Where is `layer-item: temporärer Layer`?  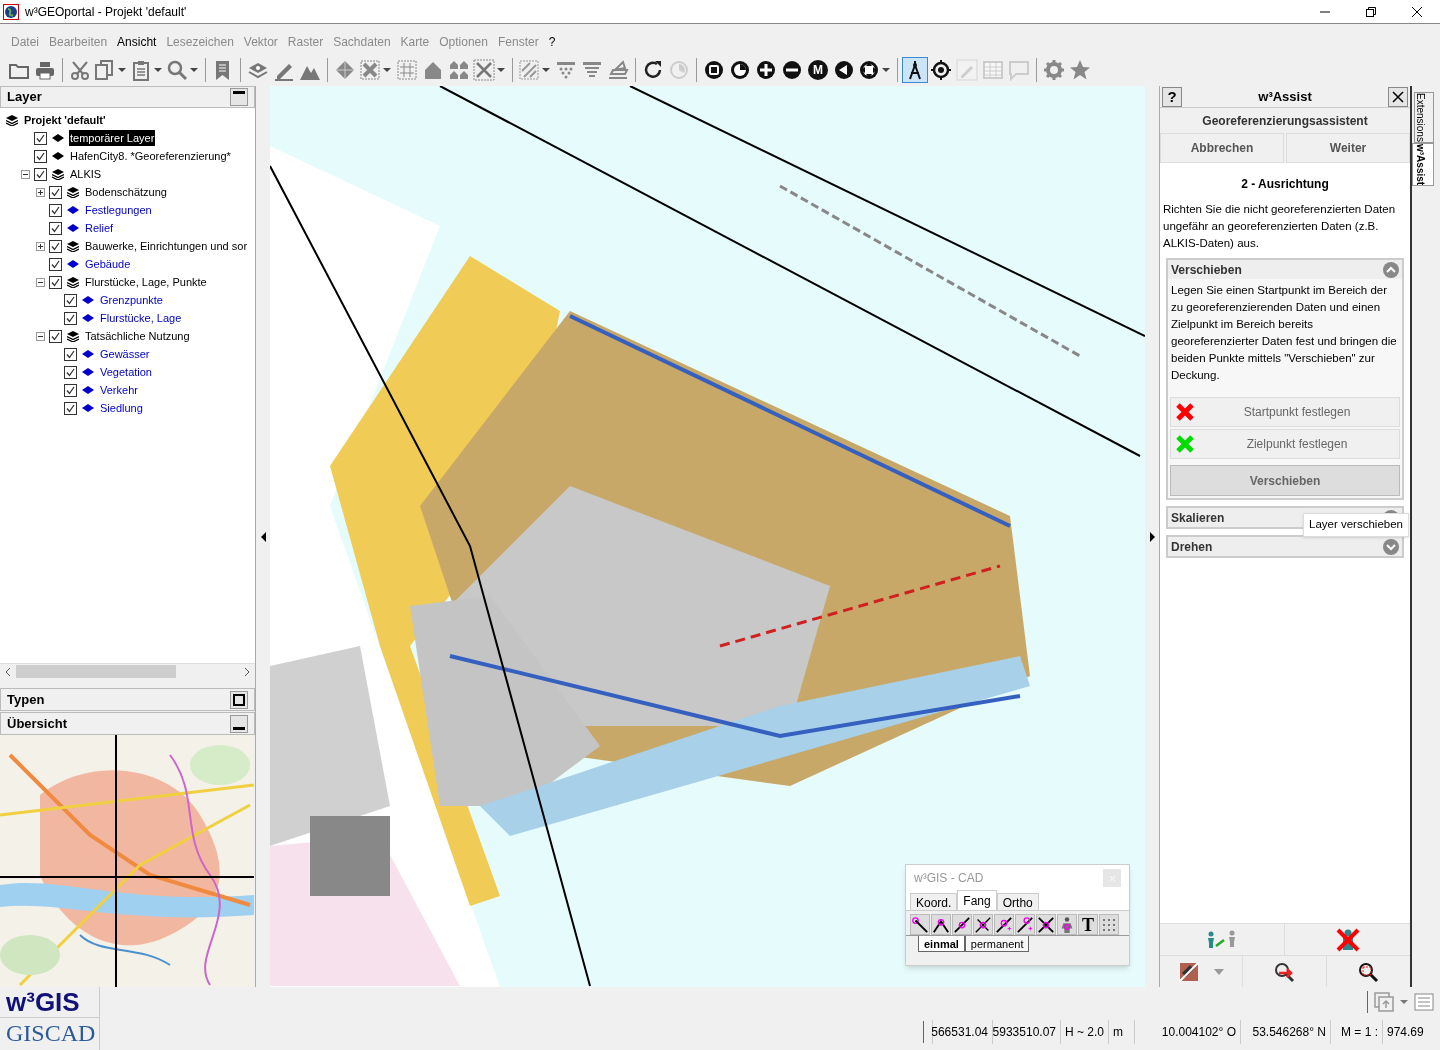
layer-item: temporärer Layer is located at coordinates (112, 138).